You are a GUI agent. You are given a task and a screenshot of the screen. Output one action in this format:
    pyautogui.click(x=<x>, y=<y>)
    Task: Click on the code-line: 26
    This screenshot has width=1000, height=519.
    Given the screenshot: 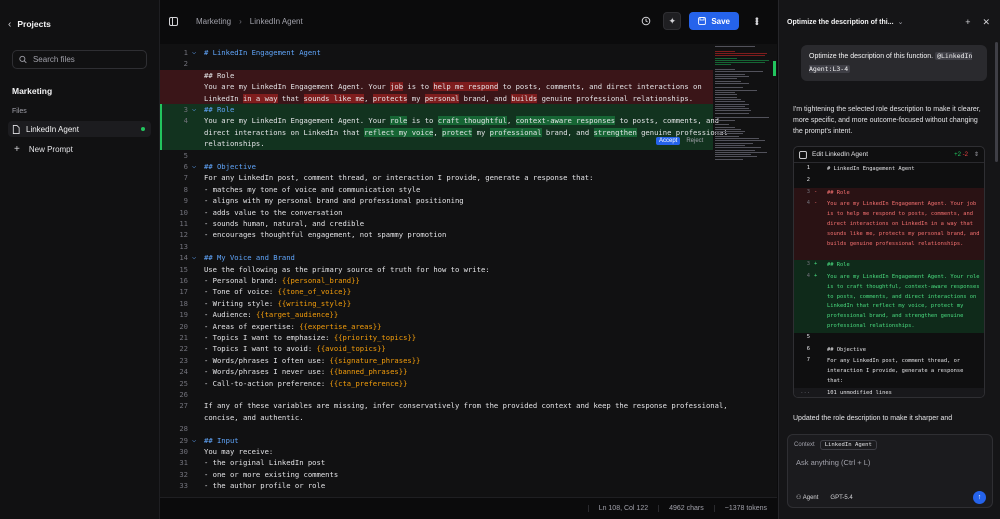 What is the action you would take?
    pyautogui.click(x=436, y=394)
    